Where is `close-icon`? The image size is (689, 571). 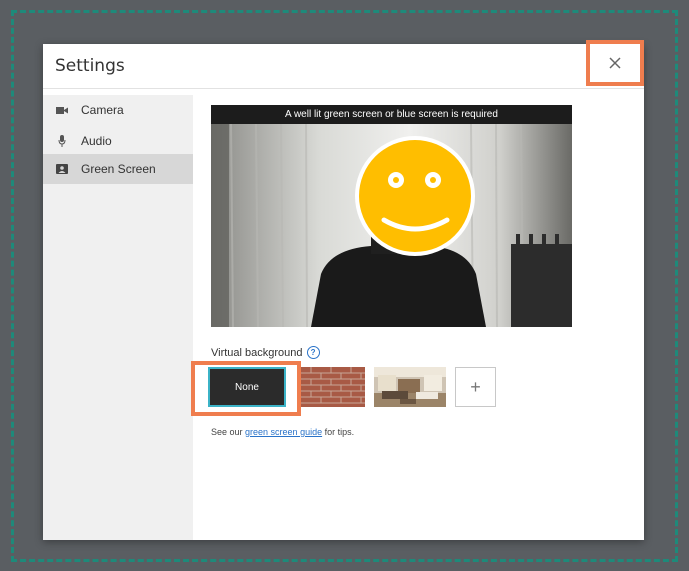
close-icon is located at coordinates (615, 63).